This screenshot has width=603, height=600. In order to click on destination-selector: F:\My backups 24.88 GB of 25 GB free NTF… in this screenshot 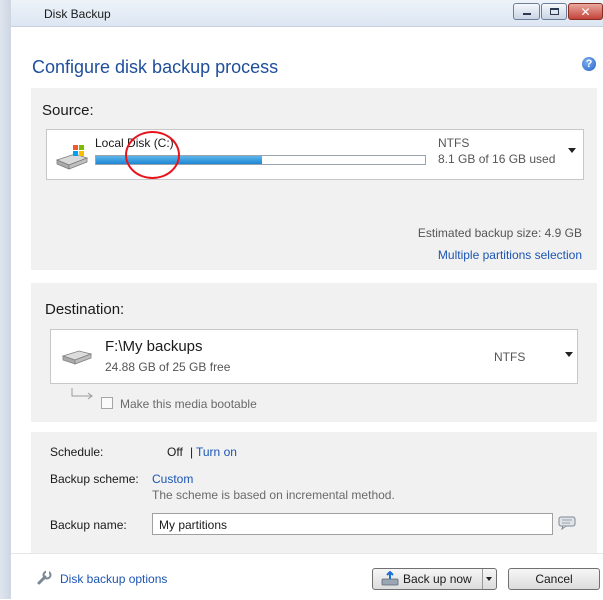, I will do `click(314, 356)`.